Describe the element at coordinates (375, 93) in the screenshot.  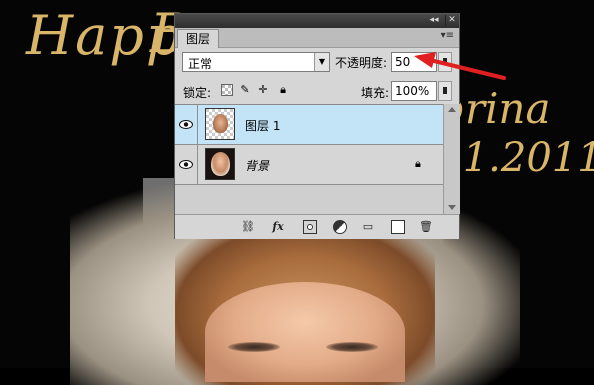
I see `fill-label: 填充:` at that location.